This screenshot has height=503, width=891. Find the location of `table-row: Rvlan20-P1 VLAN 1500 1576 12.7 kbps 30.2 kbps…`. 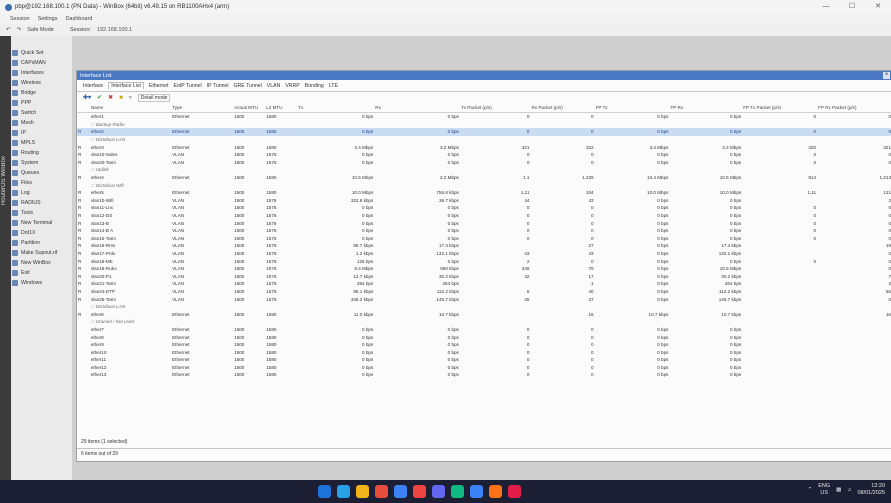

table-row: Rvlan20-P1 VLAN 1500 1576 12.7 kbps 30.2 kbps… is located at coordinates (484, 276).